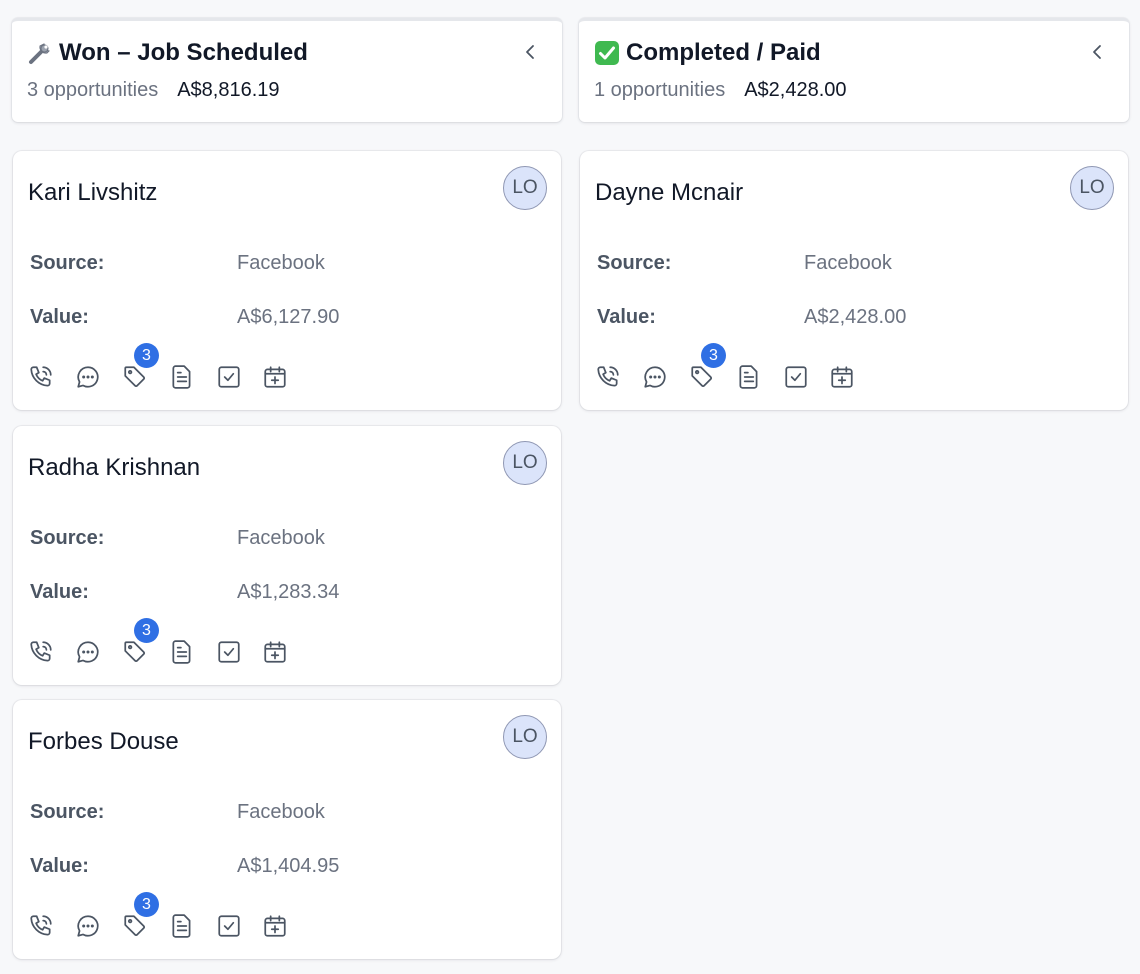  Describe the element at coordinates (607, 53) in the screenshot. I see `check-mark-button-icon` at that location.